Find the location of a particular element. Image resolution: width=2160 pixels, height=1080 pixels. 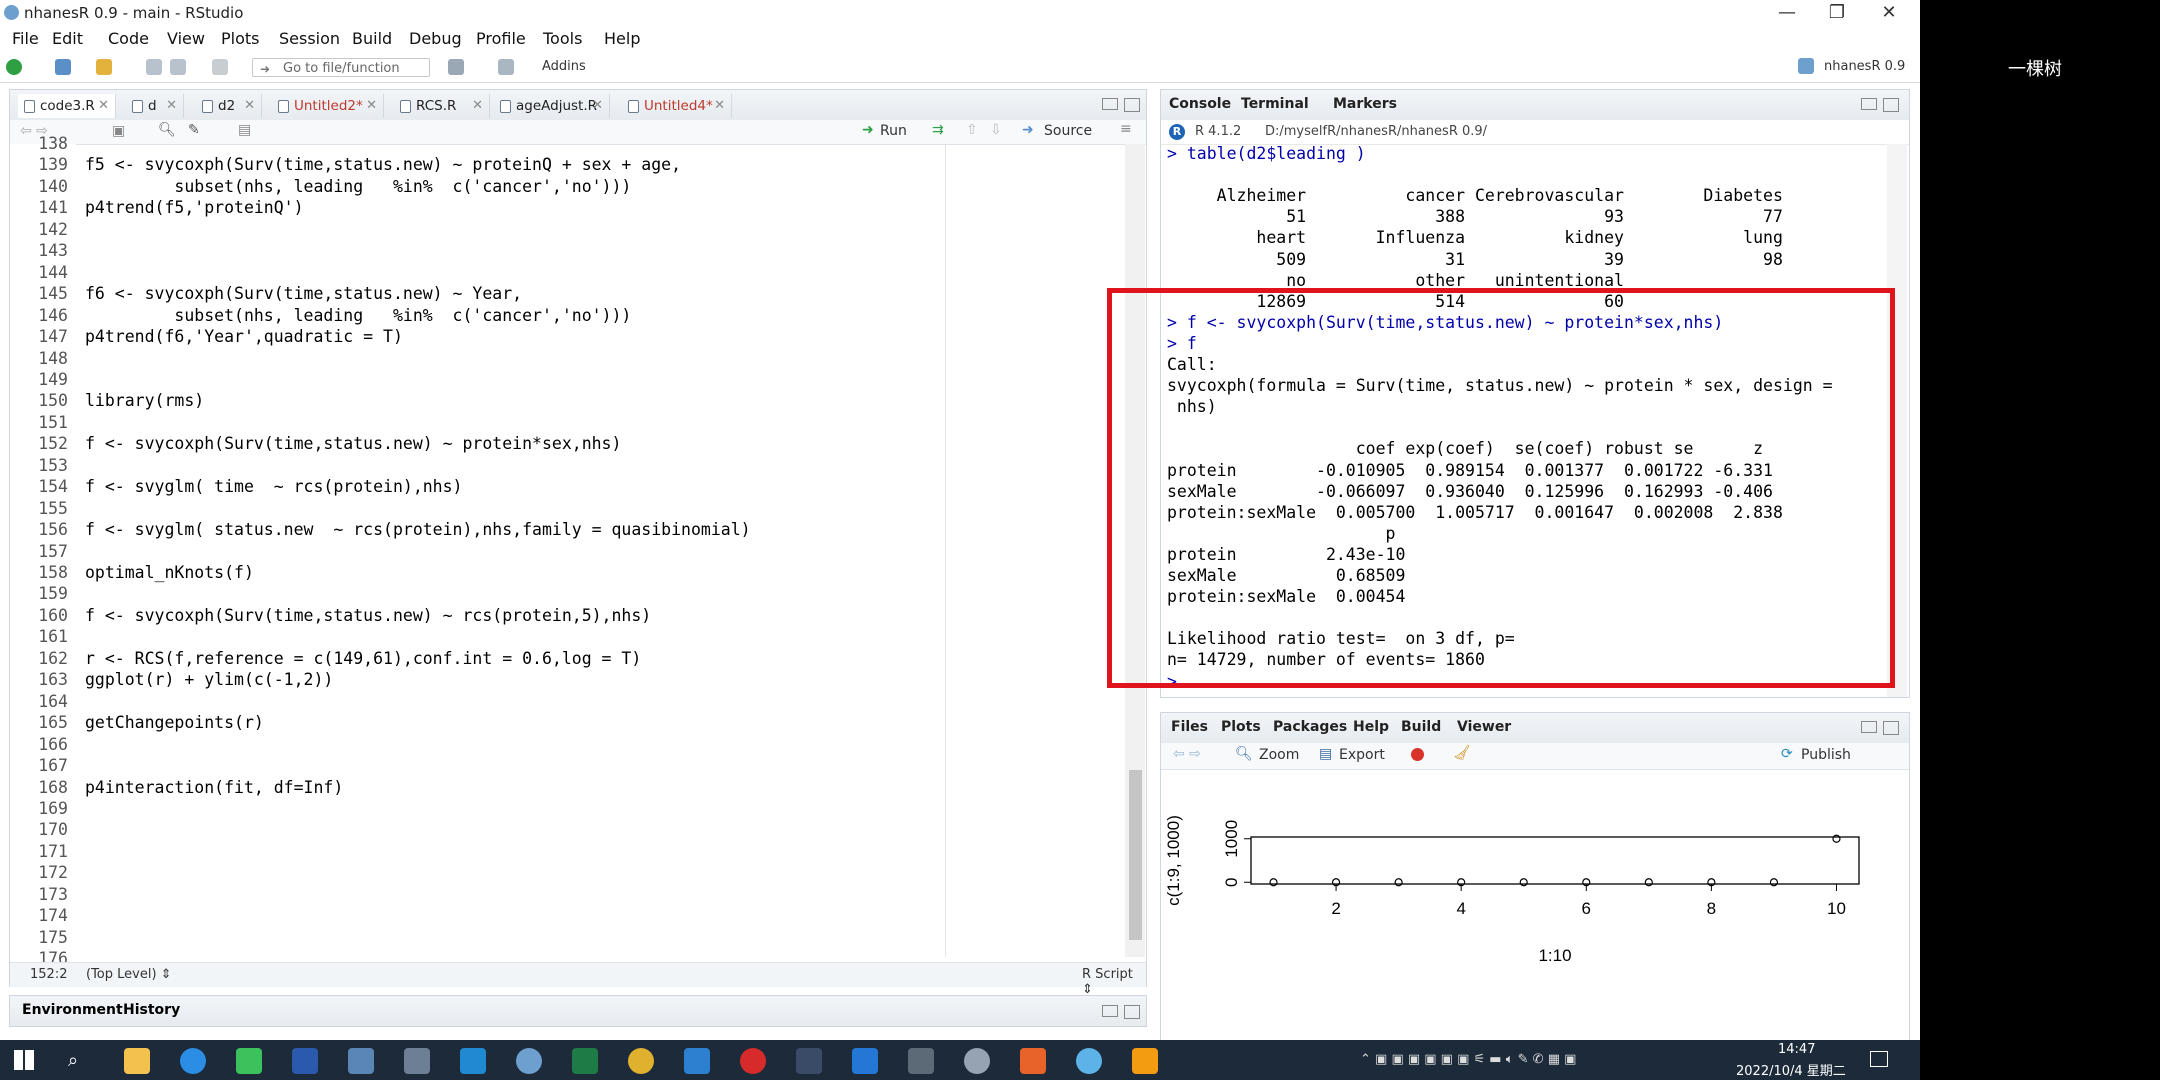

menu-tools: Tools is located at coordinates (562, 38).